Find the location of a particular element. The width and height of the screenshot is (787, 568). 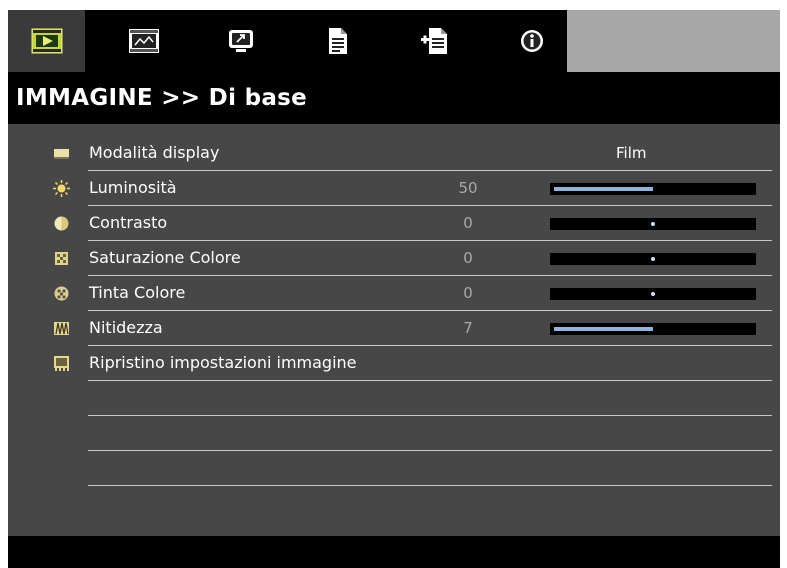

advanced-options-tab-icon is located at coordinates (433, 41).